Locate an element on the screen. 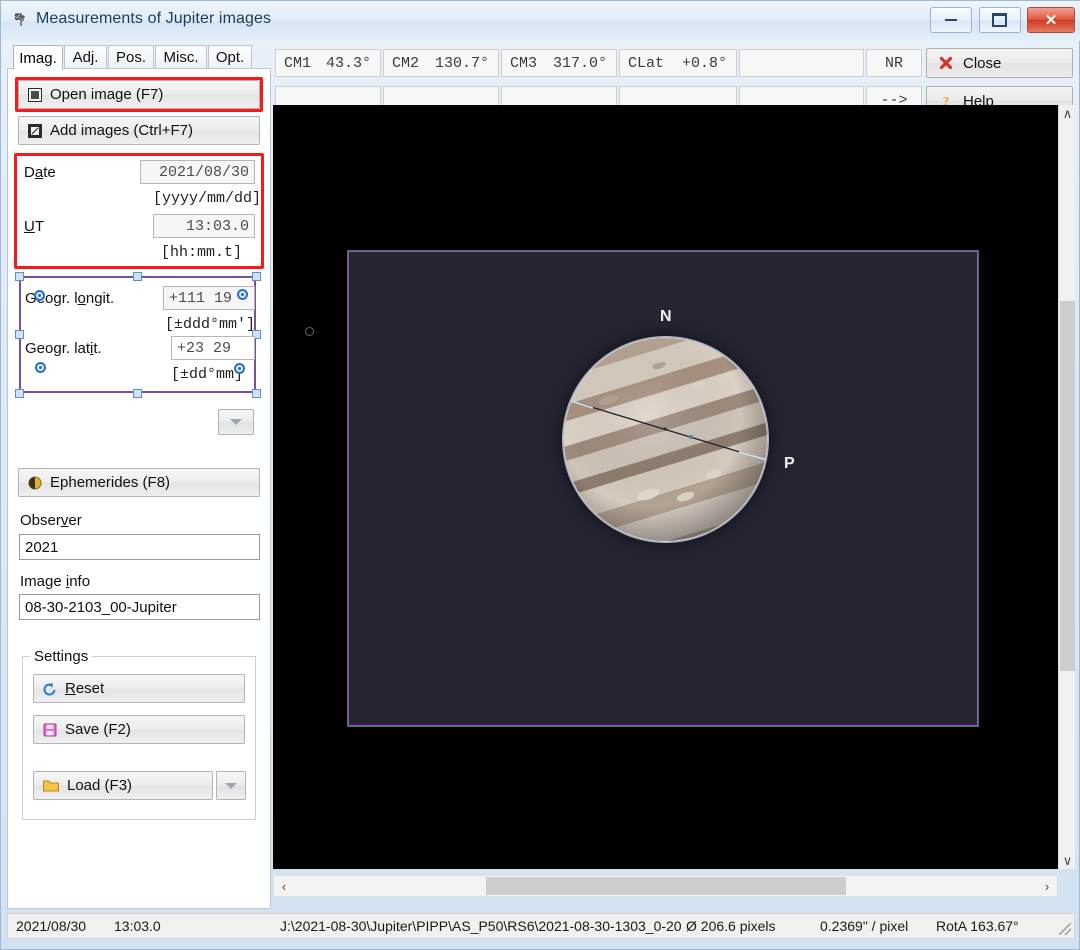 The width and height of the screenshot is (1080, 950). close-button: Close is located at coordinates (999, 63).